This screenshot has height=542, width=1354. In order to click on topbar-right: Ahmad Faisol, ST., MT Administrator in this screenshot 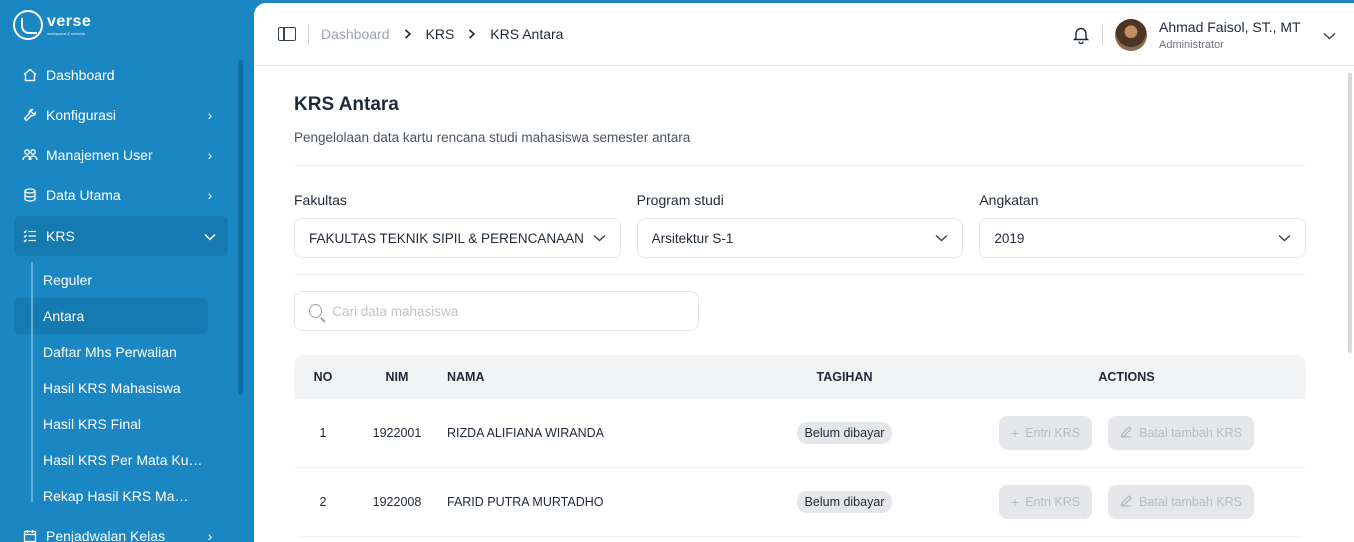, I will do `click(1204, 34)`.